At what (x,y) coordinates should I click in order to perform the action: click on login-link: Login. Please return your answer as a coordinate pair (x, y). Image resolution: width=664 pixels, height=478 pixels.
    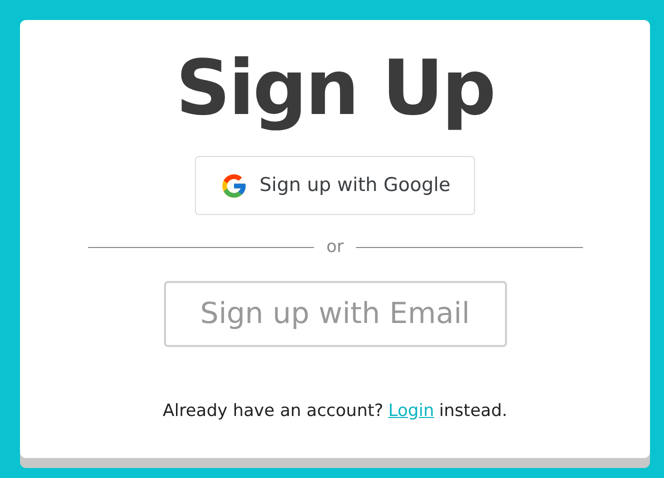
    Looking at the image, I should click on (411, 411).